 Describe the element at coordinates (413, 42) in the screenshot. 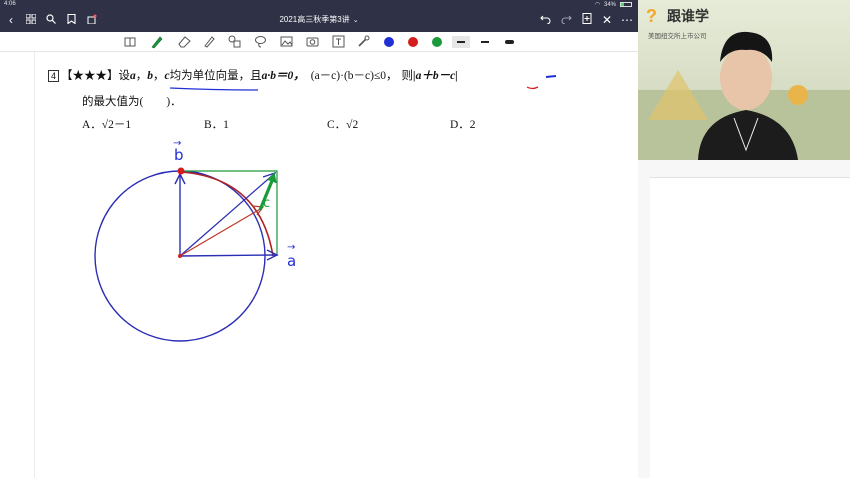

I see `color-red-swatch` at that location.